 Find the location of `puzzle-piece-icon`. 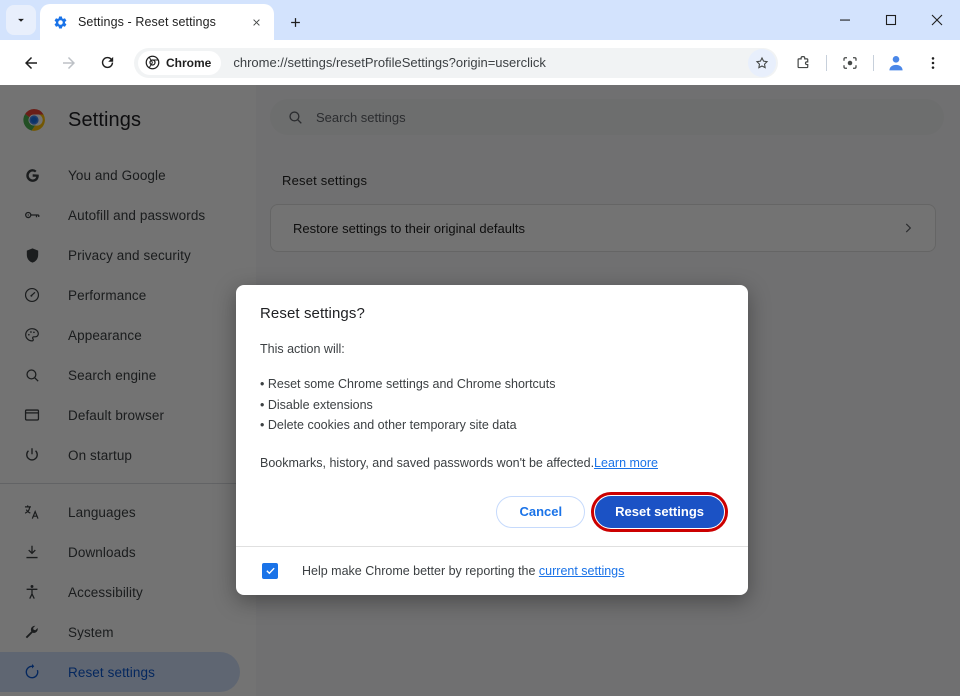

puzzle-piece-icon is located at coordinates (803, 61).